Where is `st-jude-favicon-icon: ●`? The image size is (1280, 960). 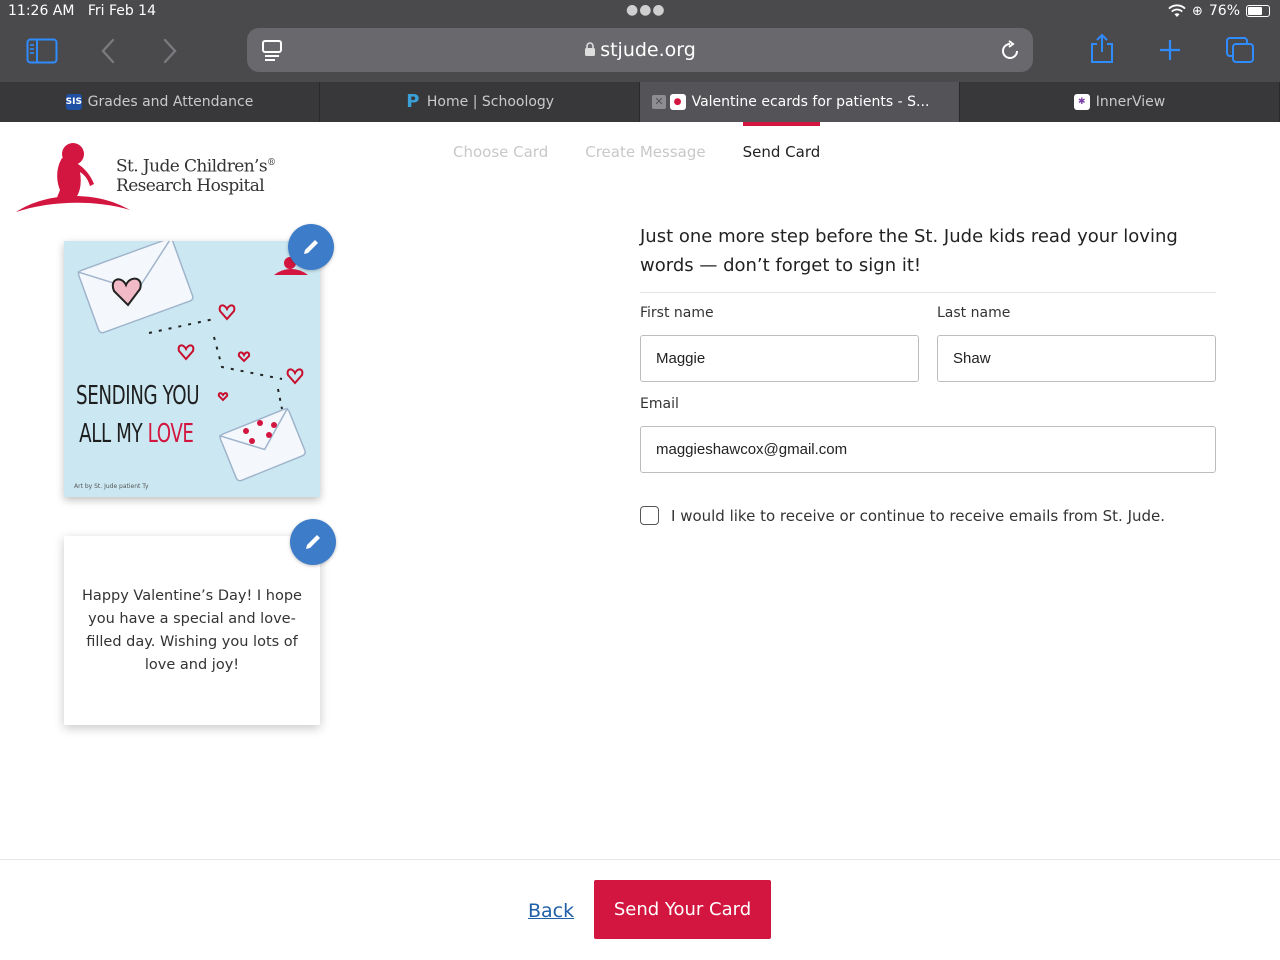
st-jude-favicon-icon: ● is located at coordinates (677, 102).